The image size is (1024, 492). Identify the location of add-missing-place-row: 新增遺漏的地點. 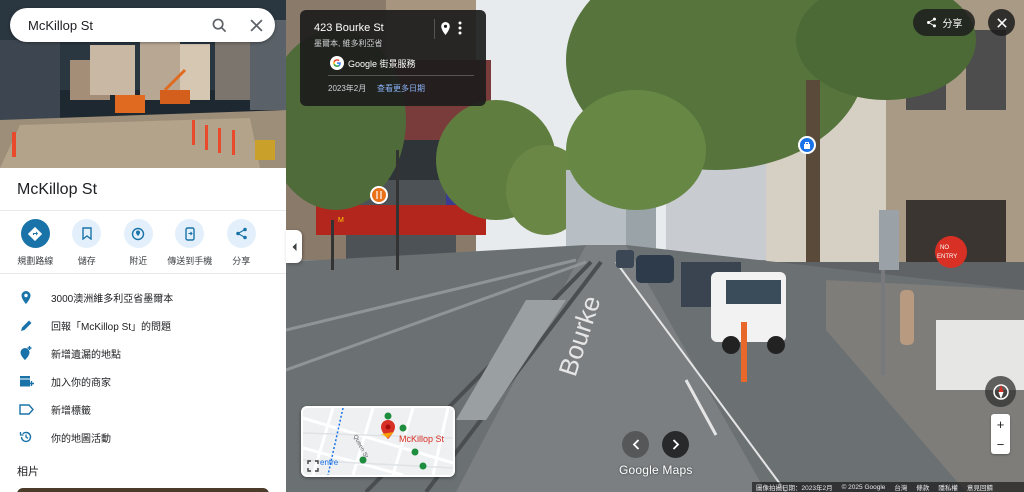
(143, 353).